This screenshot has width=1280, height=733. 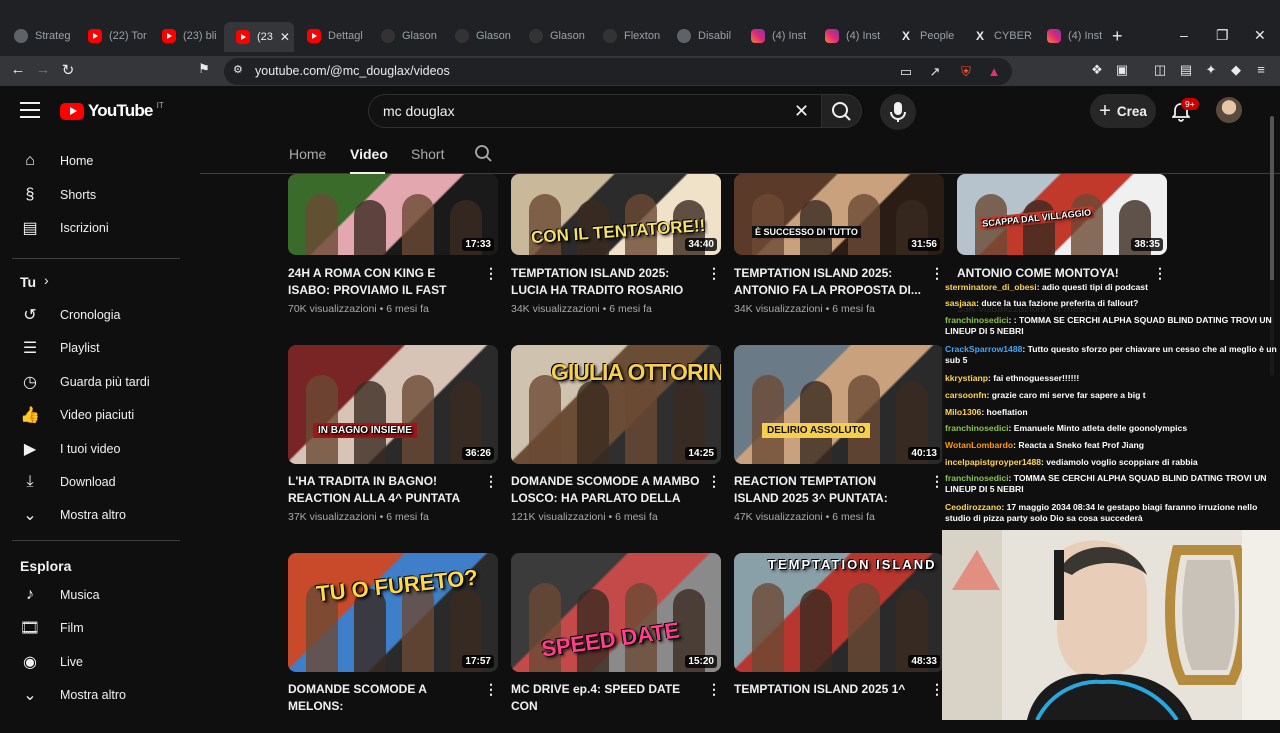 What do you see at coordinates (393, 214) in the screenshot?
I see `video-thumbnail: 17:33` at bounding box center [393, 214].